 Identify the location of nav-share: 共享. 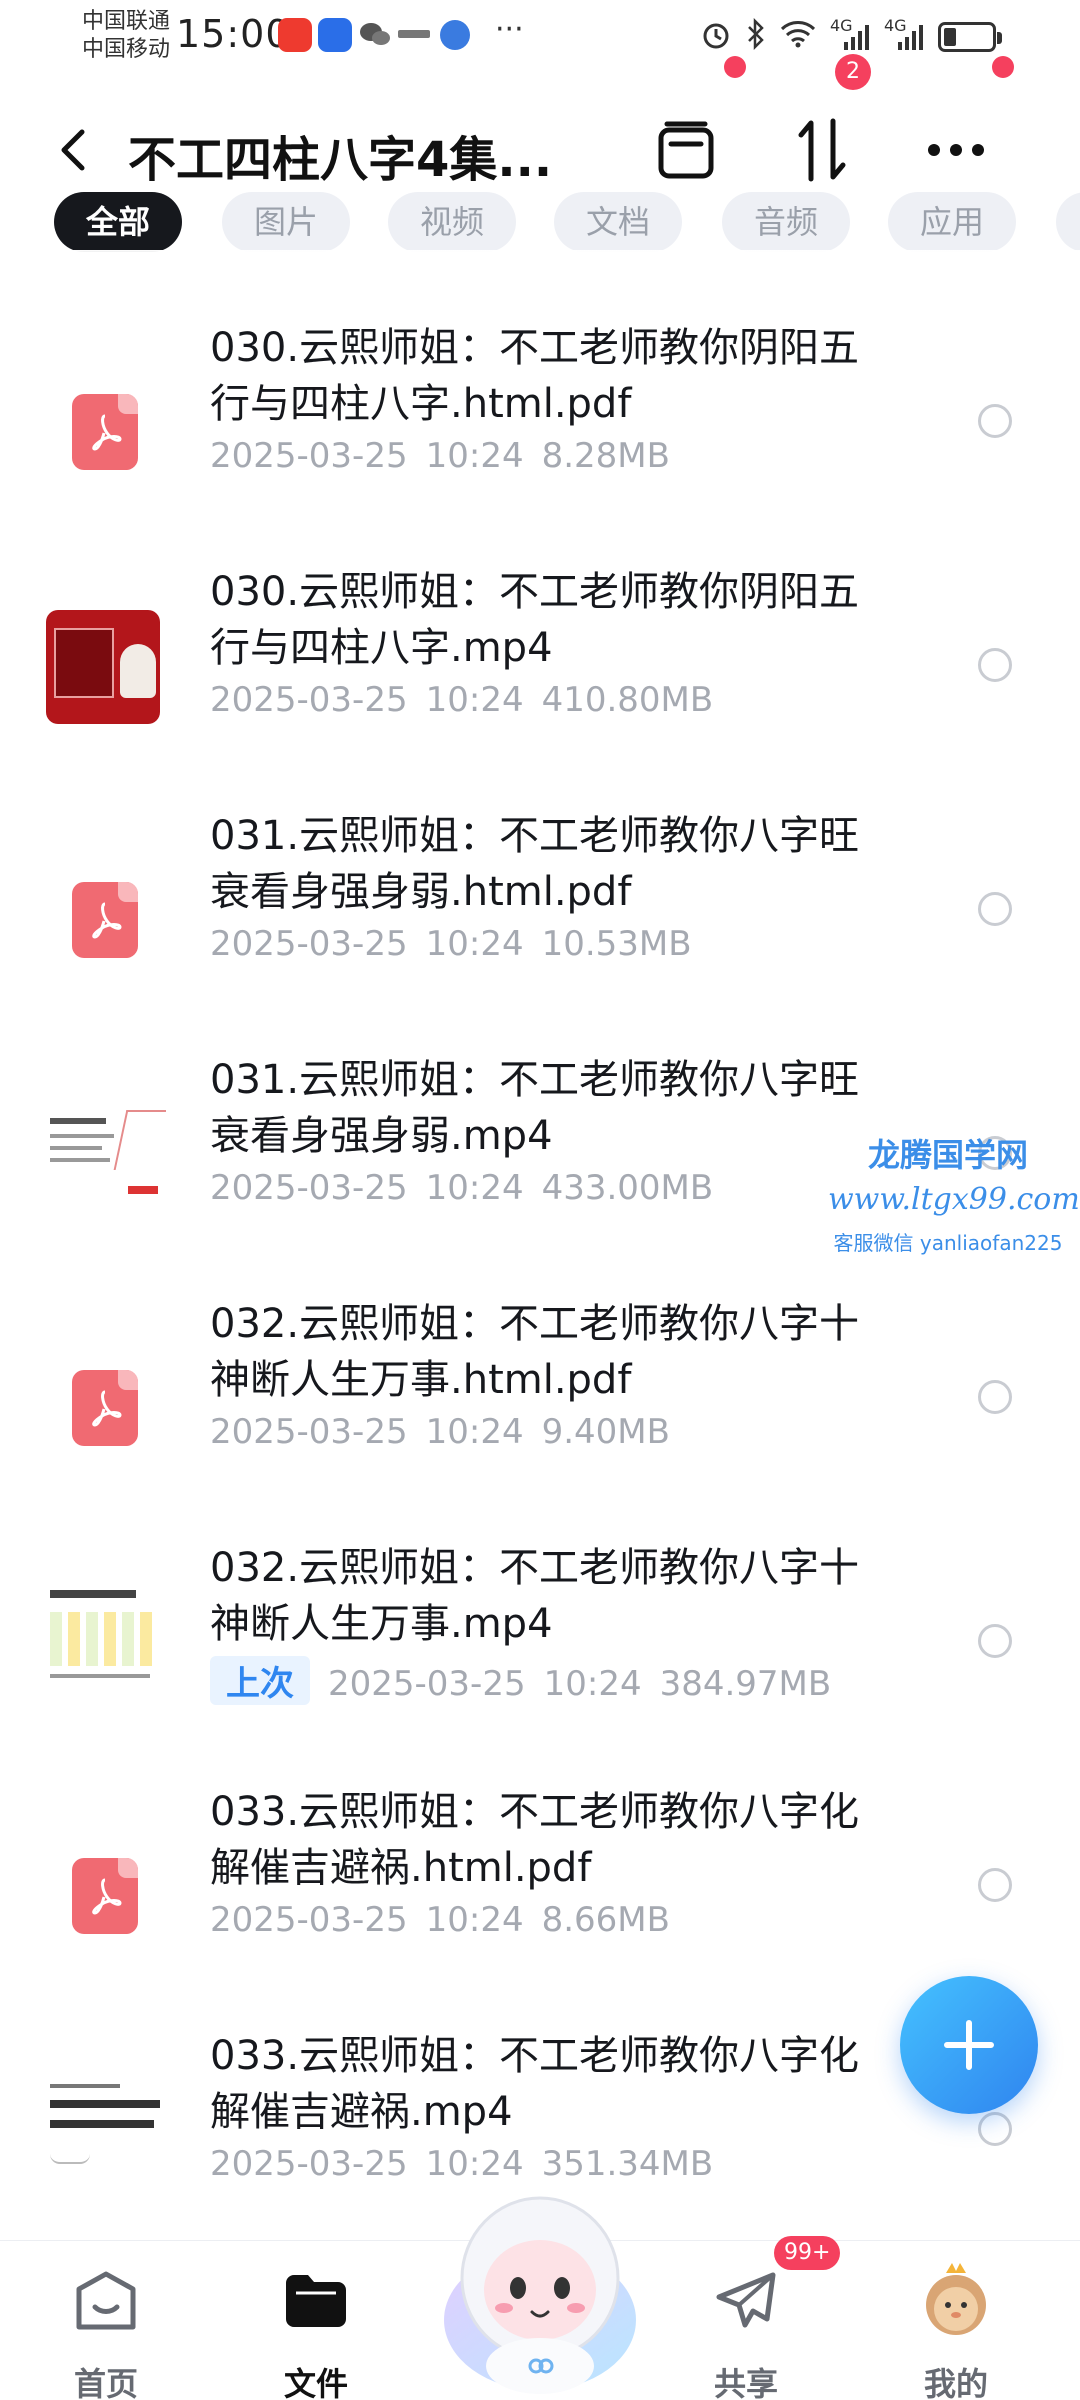
(746, 2327).